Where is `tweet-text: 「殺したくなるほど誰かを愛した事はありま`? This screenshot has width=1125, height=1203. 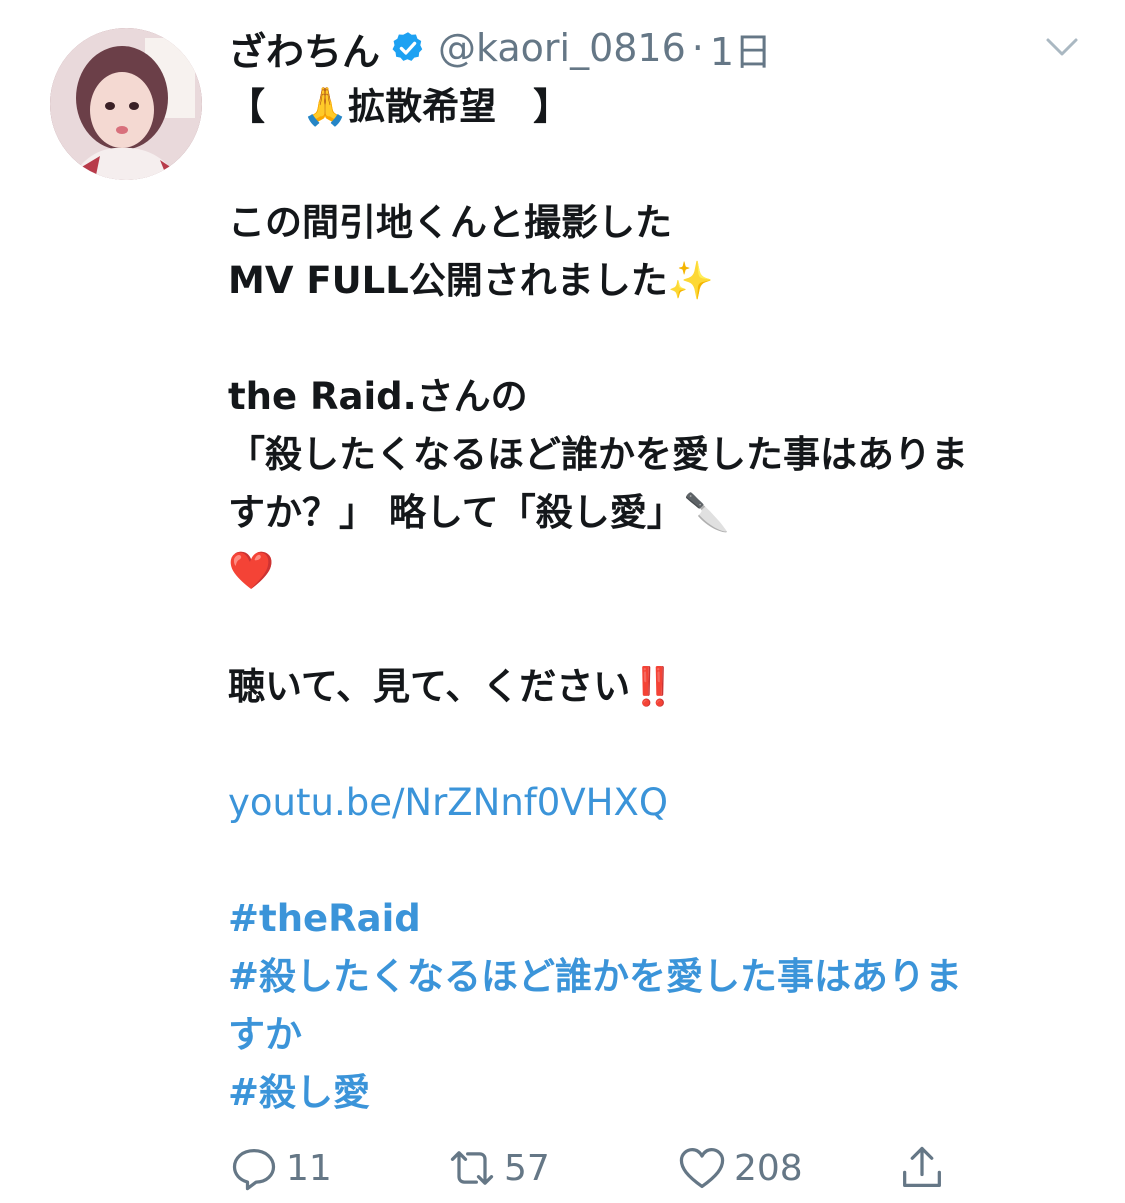
tweet-text: 「殺したくなるほど誰かを愛した事はありま is located at coordinates (598, 454).